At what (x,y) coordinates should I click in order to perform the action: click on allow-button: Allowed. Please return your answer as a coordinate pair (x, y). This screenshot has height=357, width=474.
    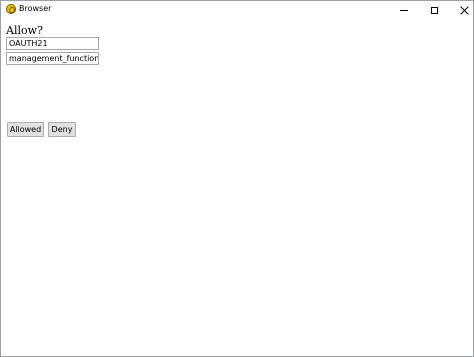
    Looking at the image, I should click on (25, 129).